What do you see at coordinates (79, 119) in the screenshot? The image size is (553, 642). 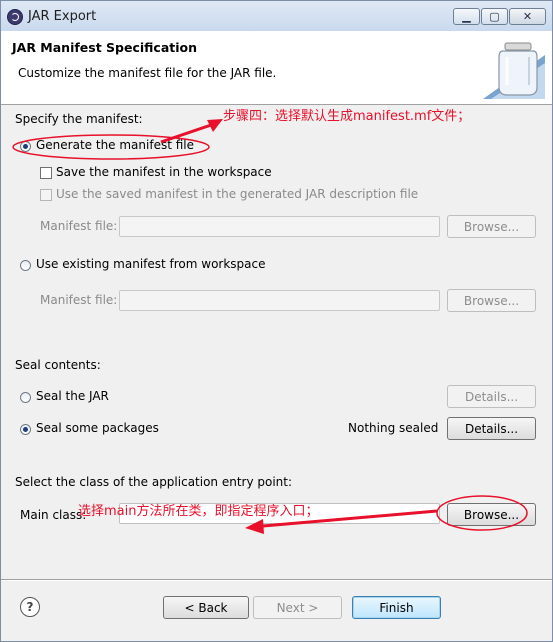 I see `manifest-section-label: Specify the manifest:` at bounding box center [79, 119].